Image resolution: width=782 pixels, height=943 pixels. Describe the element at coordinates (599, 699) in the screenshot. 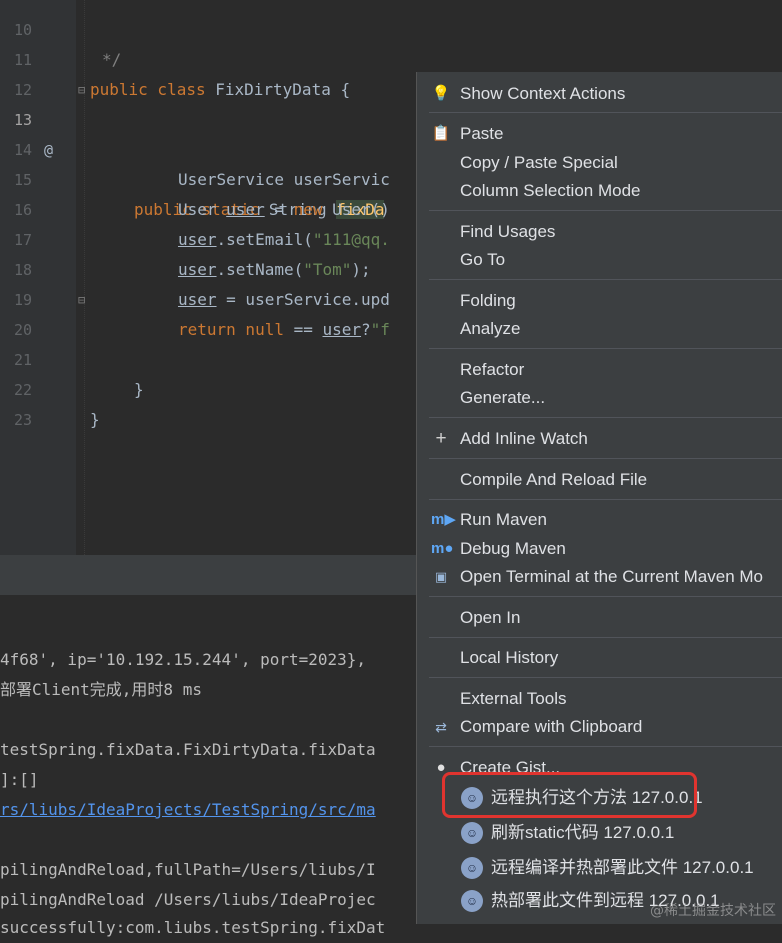

I see `menu-item-external-tools: External Tools` at that location.